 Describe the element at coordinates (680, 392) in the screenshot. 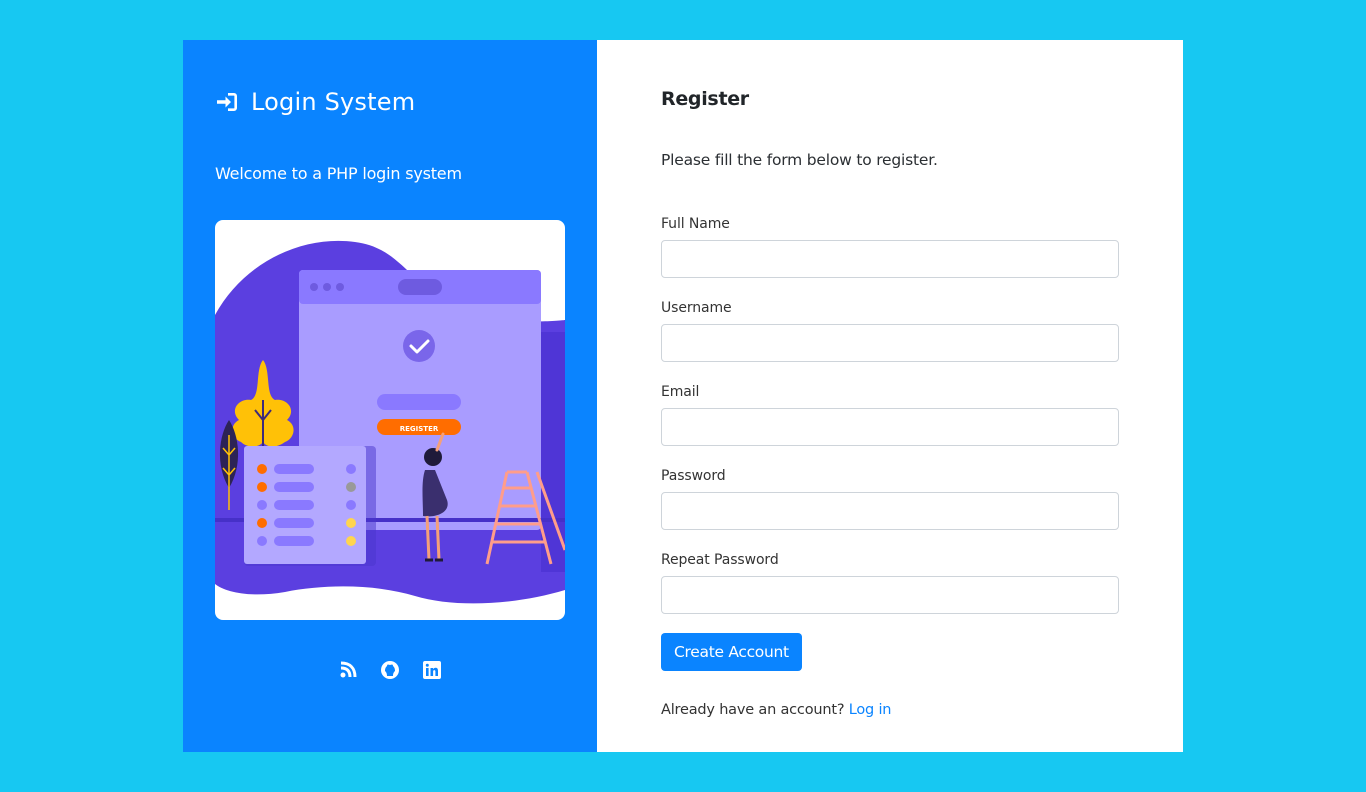

I see `email-label: Email` at that location.